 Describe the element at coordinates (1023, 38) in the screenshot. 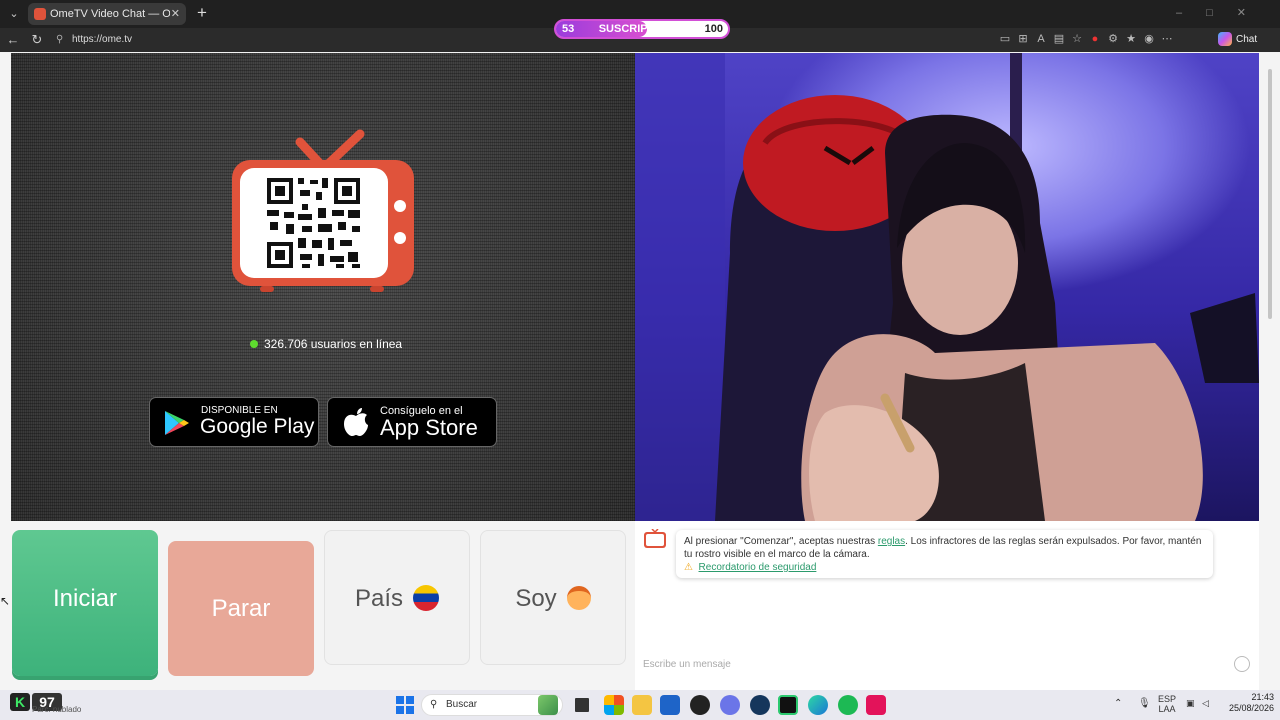

I see `apps-icon: ⊞` at that location.